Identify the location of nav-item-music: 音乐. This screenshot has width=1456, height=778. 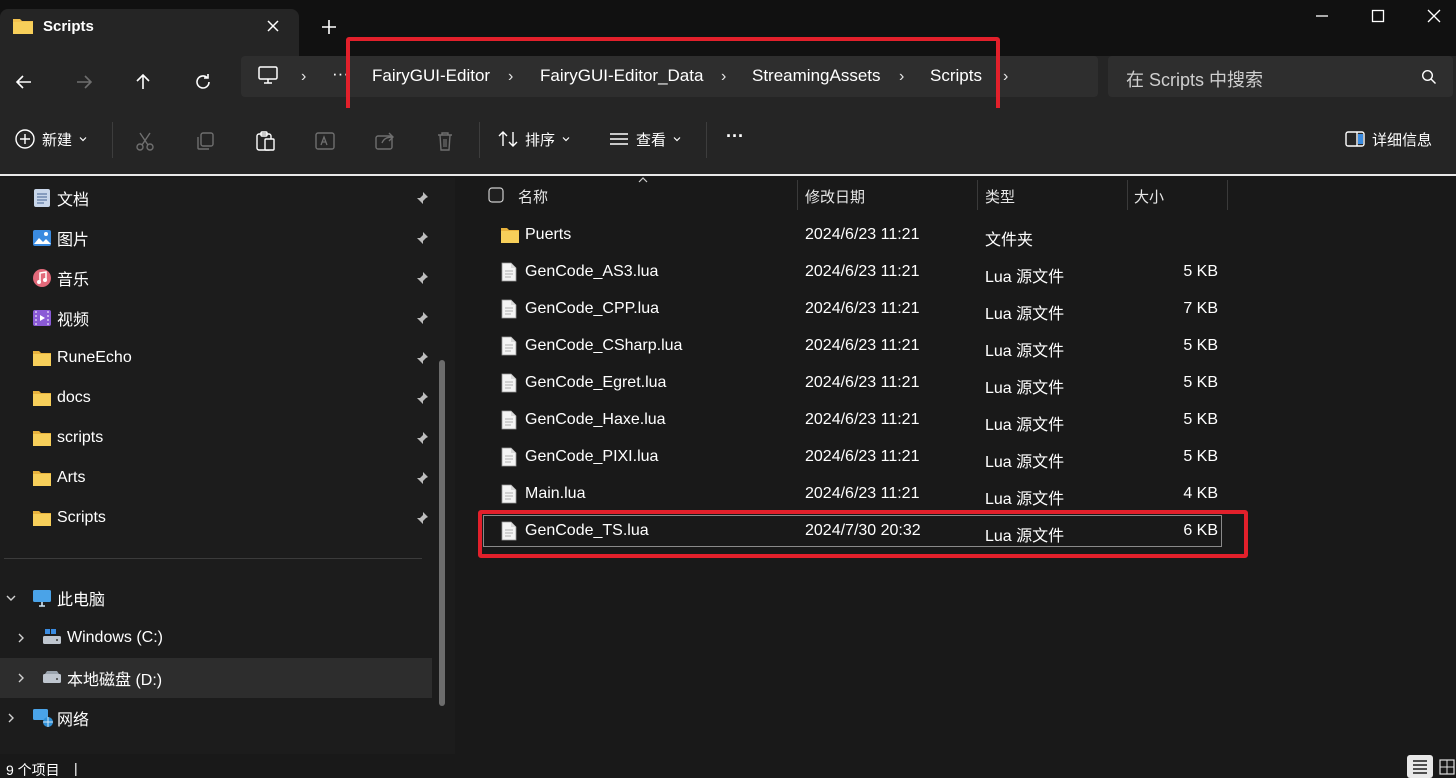
(218, 278).